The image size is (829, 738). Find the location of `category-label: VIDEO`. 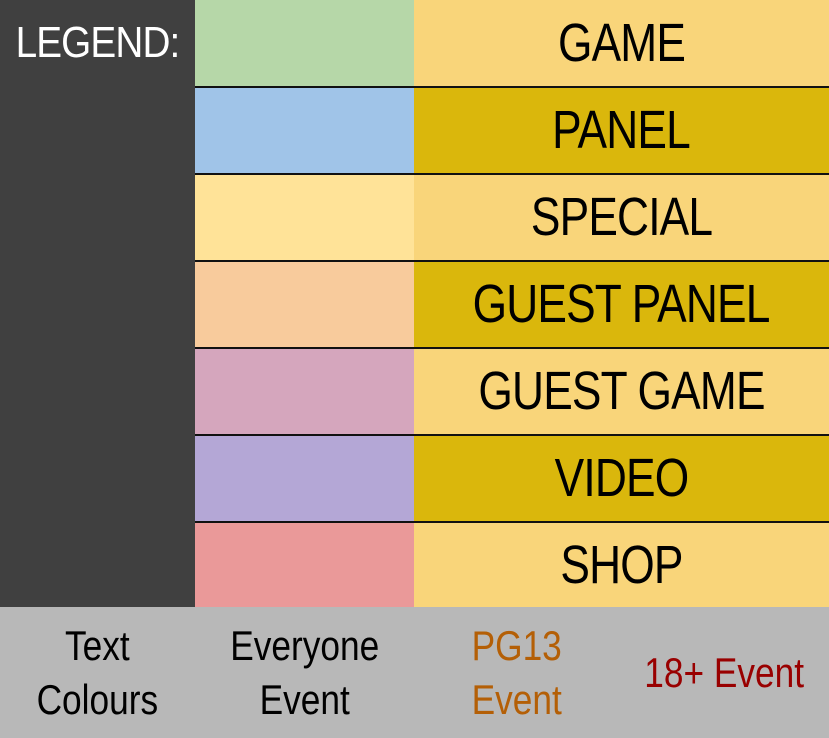

category-label: VIDEO is located at coordinates (622, 478).